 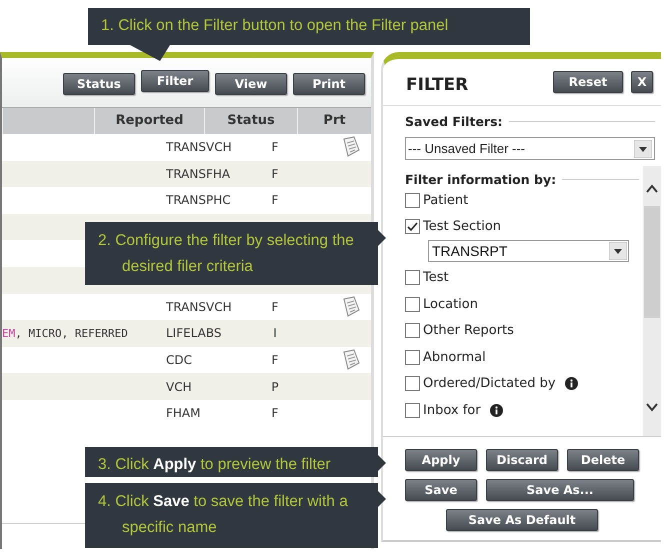 I want to click on column-header: Reported, so click(x=149, y=121).